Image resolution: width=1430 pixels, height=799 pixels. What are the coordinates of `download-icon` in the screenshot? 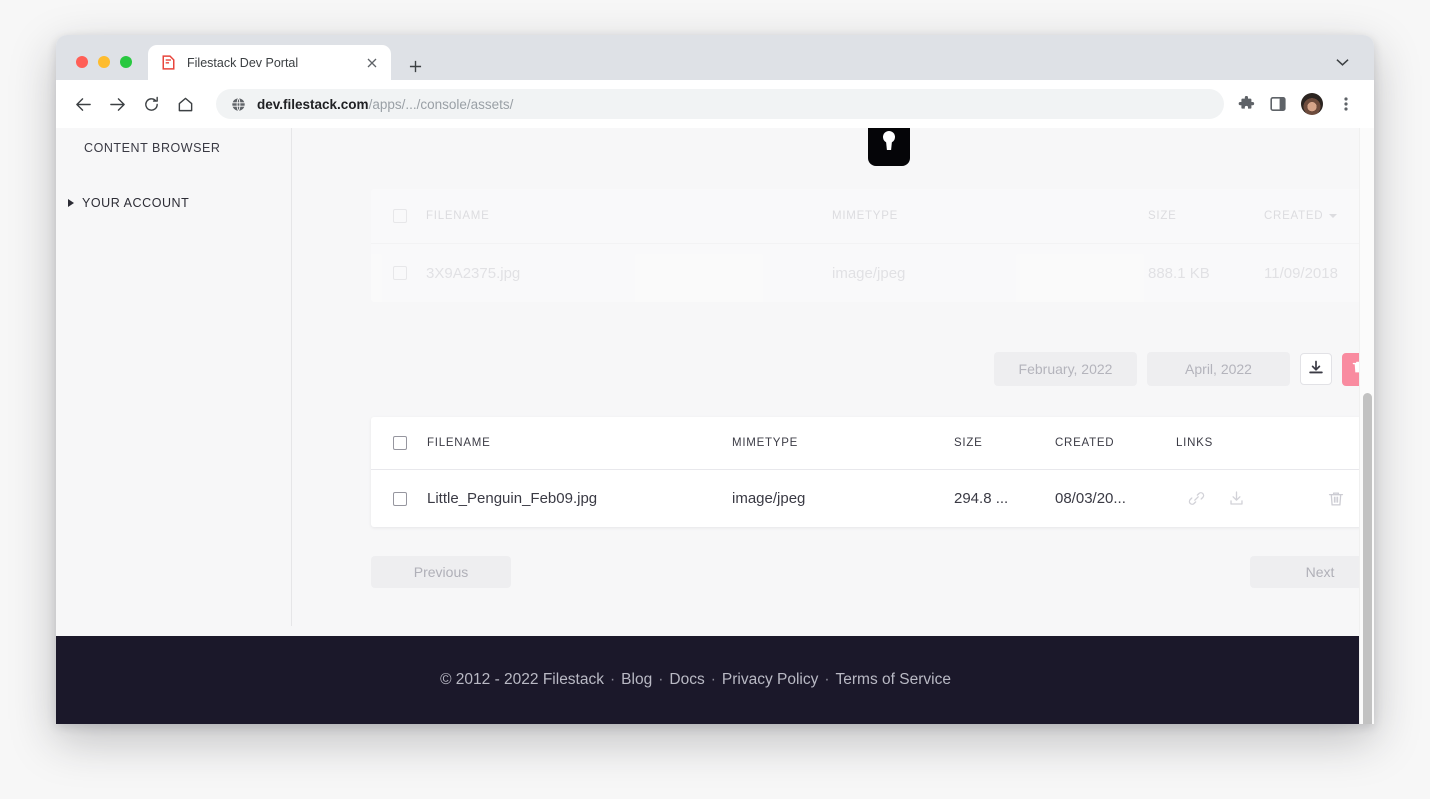 It's located at (1316, 369).